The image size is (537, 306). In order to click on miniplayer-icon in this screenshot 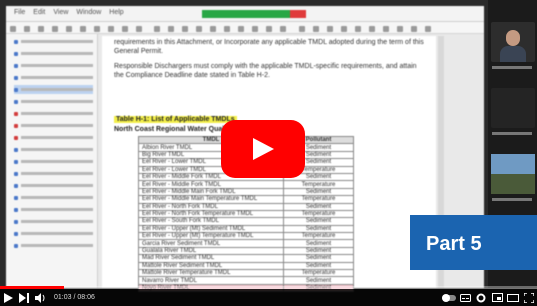, I will do `click(497, 297)`.